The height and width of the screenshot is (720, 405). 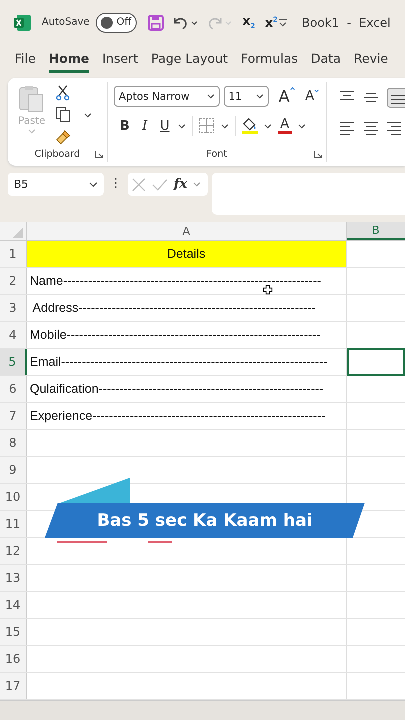 What do you see at coordinates (190, 59) in the screenshot?
I see `ribbon-tab: Page Layout` at bounding box center [190, 59].